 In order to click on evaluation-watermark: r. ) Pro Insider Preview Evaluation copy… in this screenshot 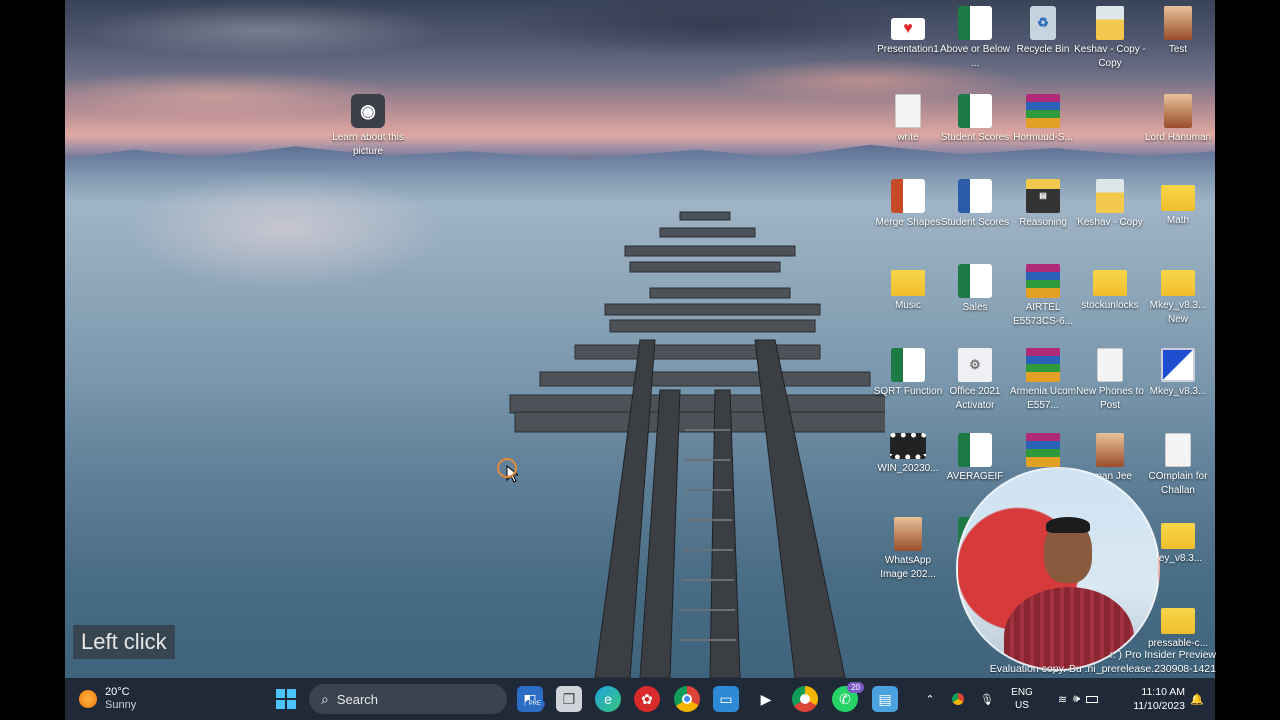, I will do `click(1081, 662)`.